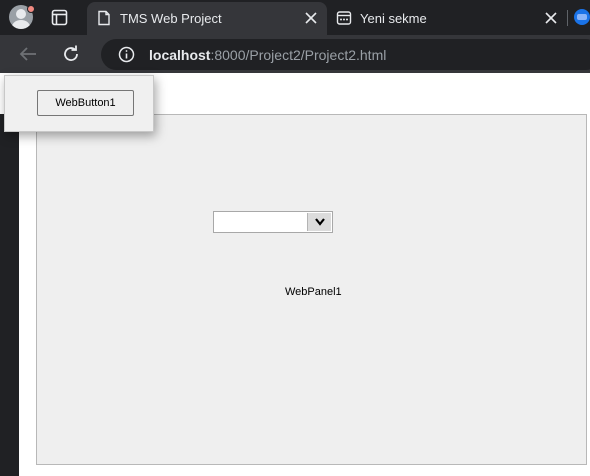  What do you see at coordinates (28, 54) in the screenshot?
I see `back-arrow-icon` at bounding box center [28, 54].